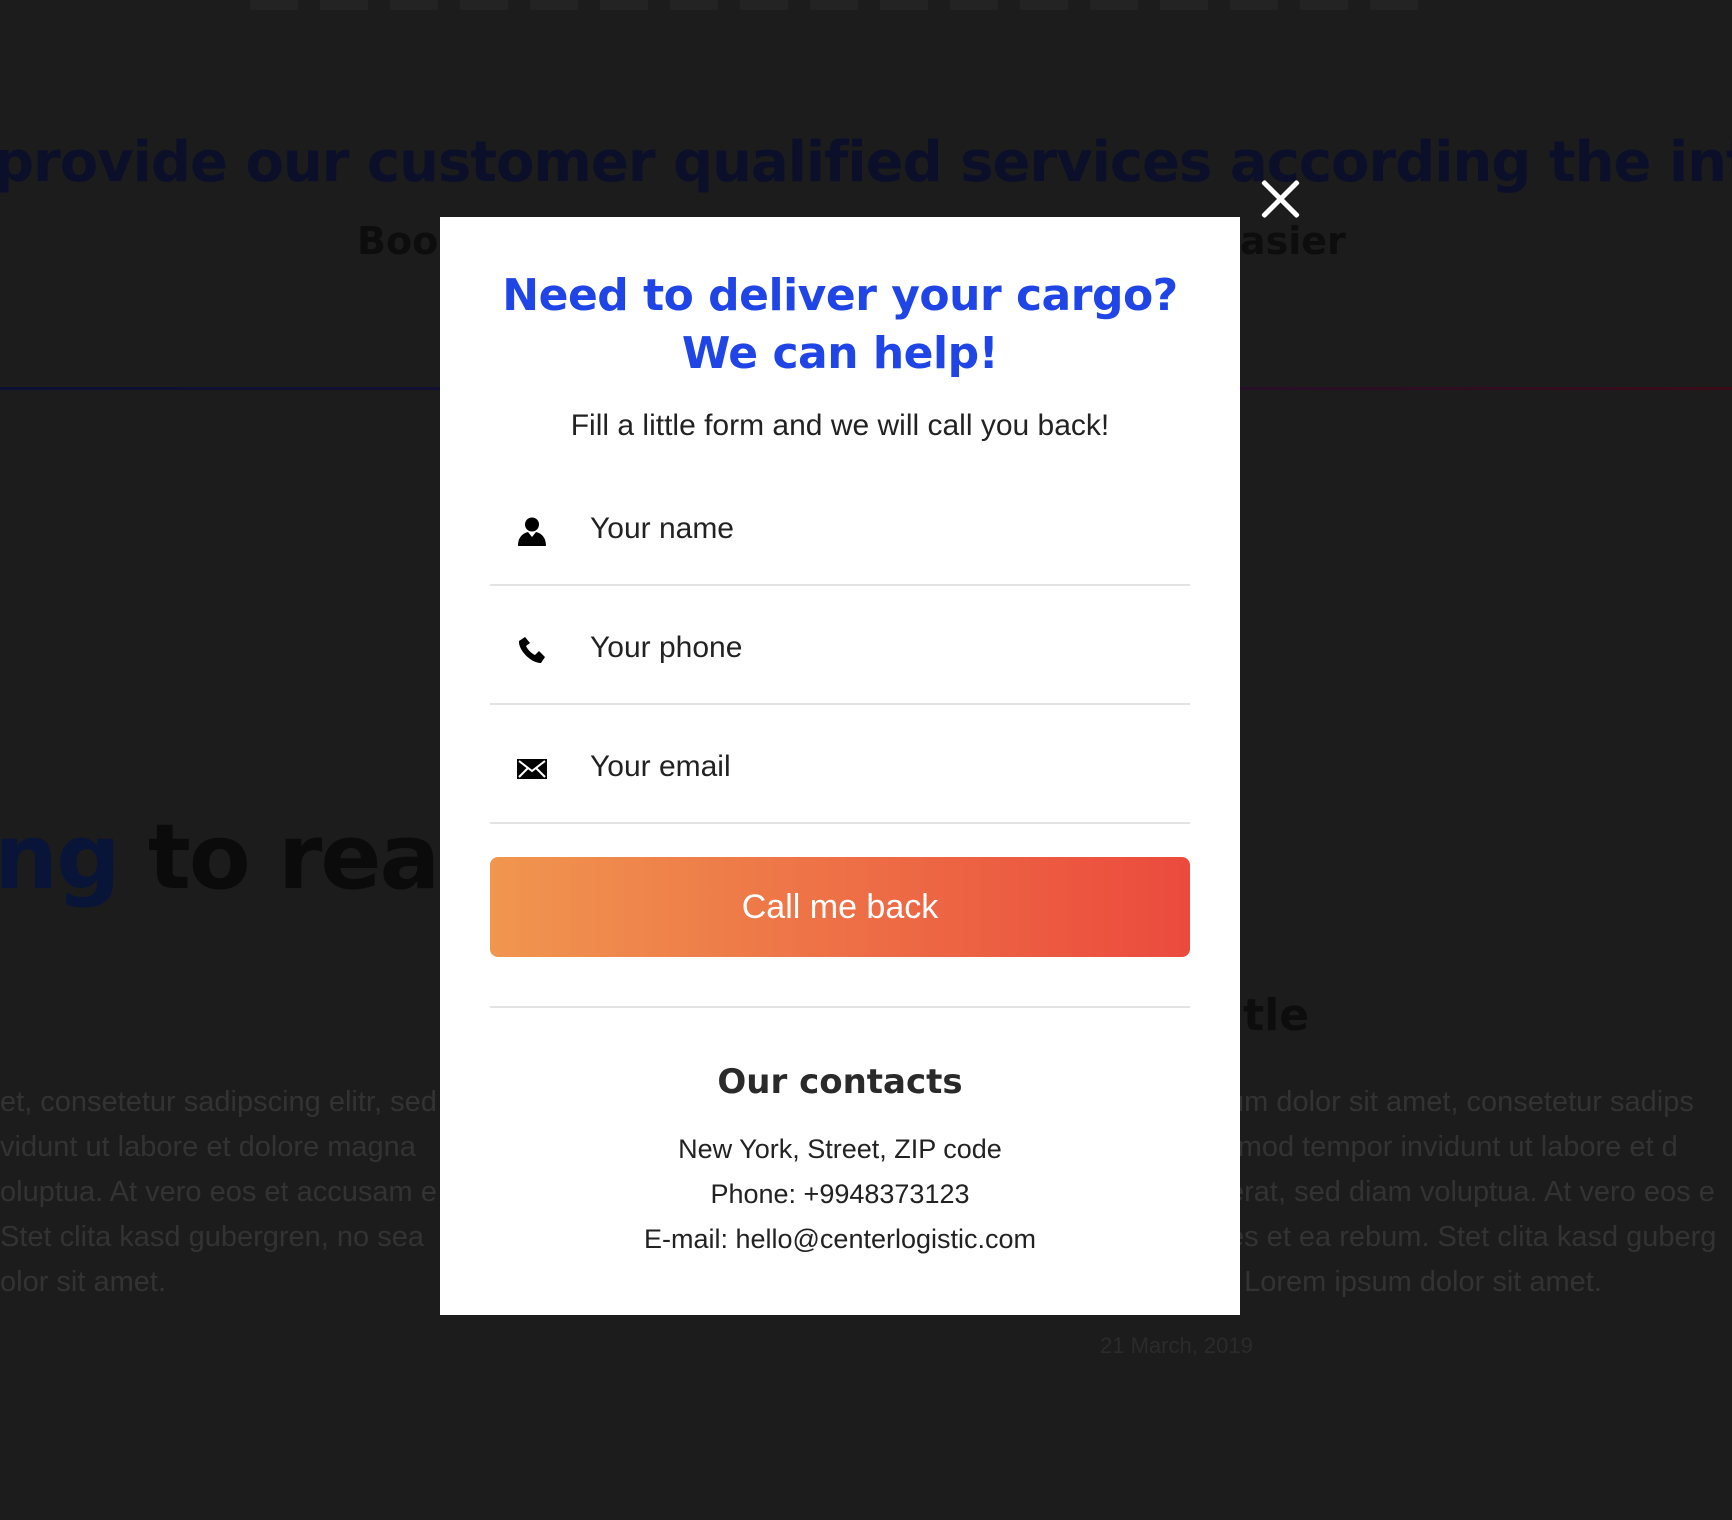  I want to click on callback-form, so click(840, 645).